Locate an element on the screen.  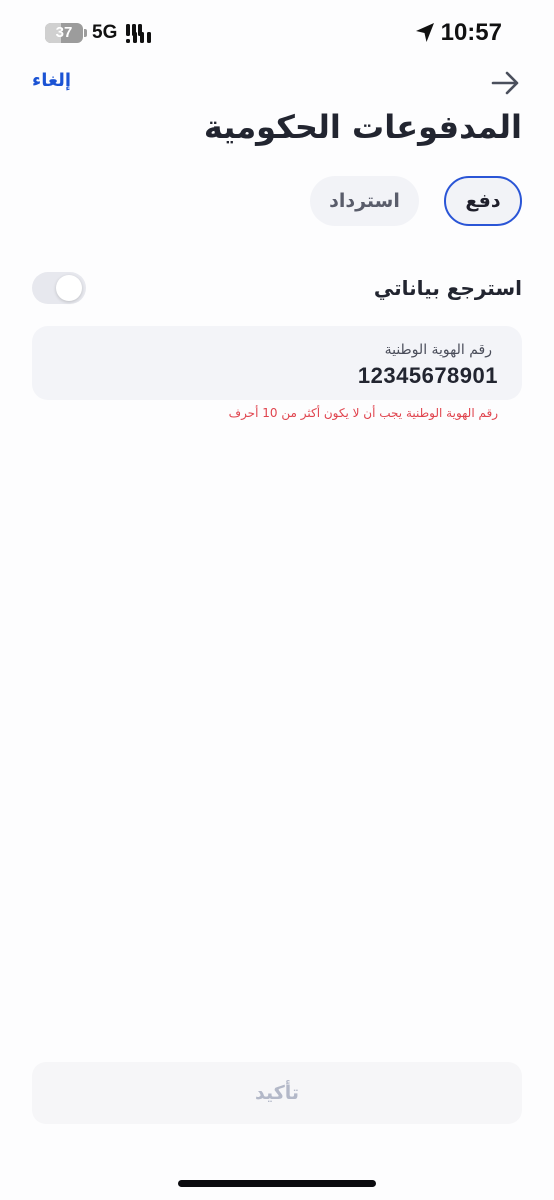
retrieve-data-label: استرجع بياناتي is located at coordinates (447, 288).